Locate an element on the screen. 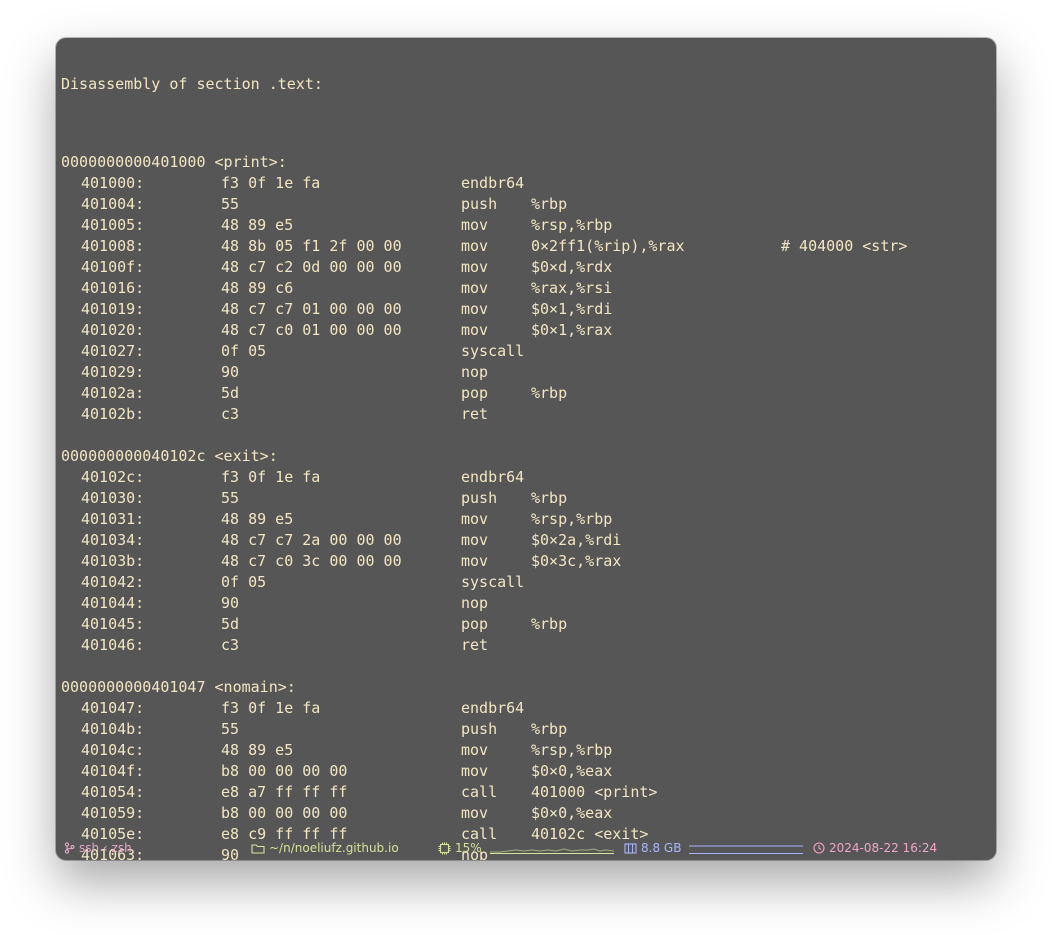 Image resolution: width=1052 pixels, height=935 pixels. memory-status: 8.8 GB is located at coordinates (714, 848).